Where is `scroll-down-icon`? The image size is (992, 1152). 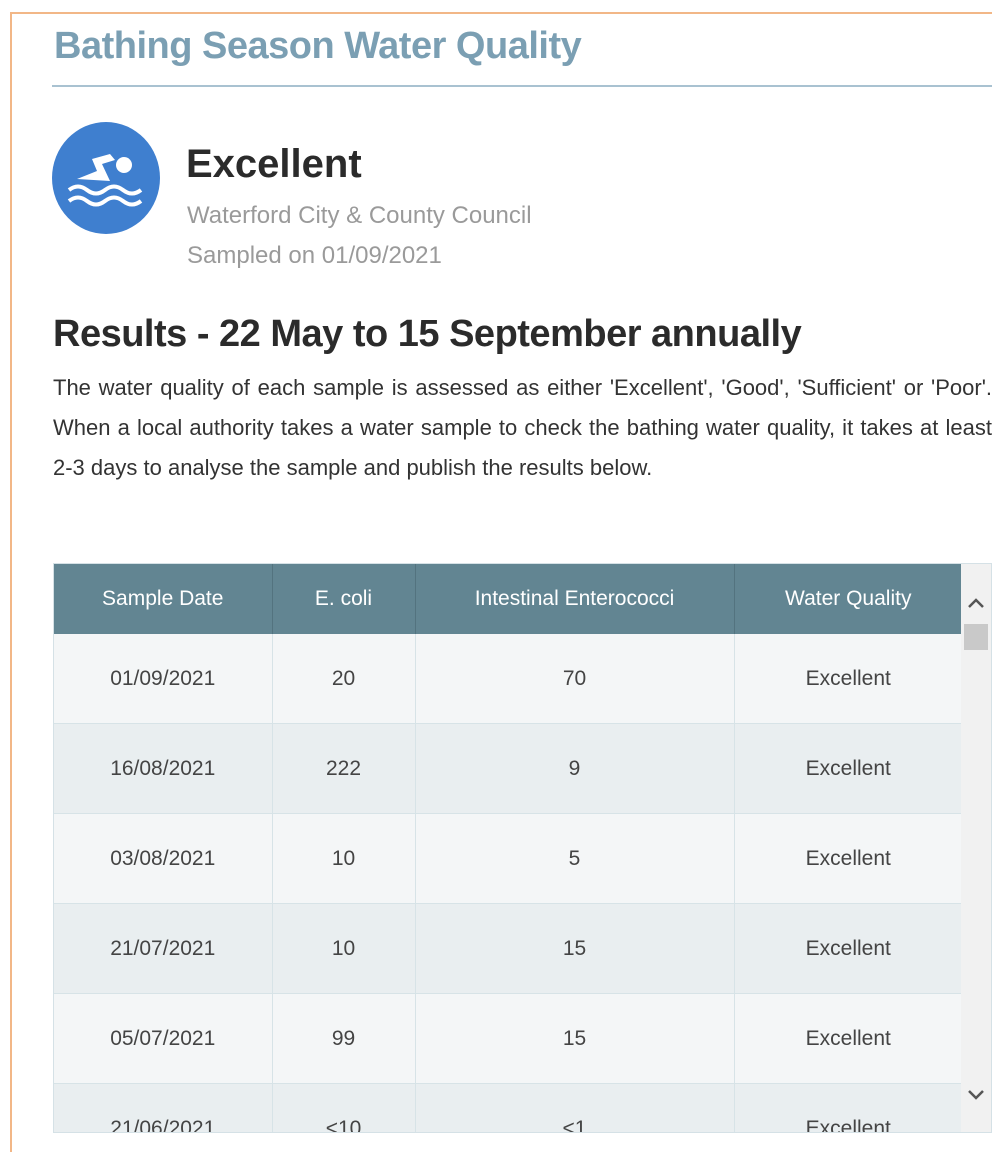
scroll-down-icon is located at coordinates (976, 1095).